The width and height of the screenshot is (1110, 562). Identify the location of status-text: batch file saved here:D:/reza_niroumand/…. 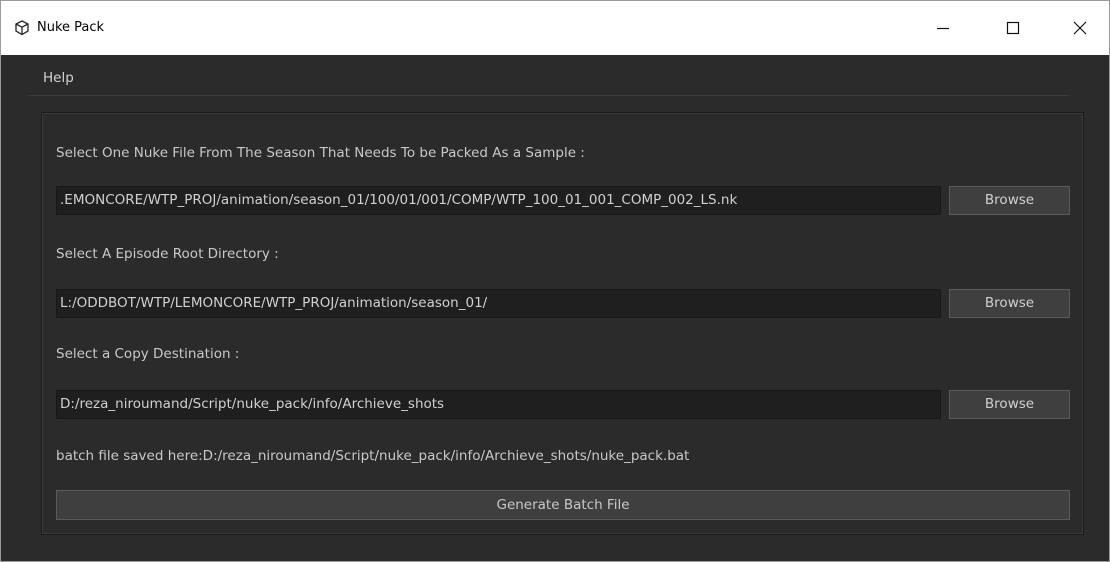
(373, 456).